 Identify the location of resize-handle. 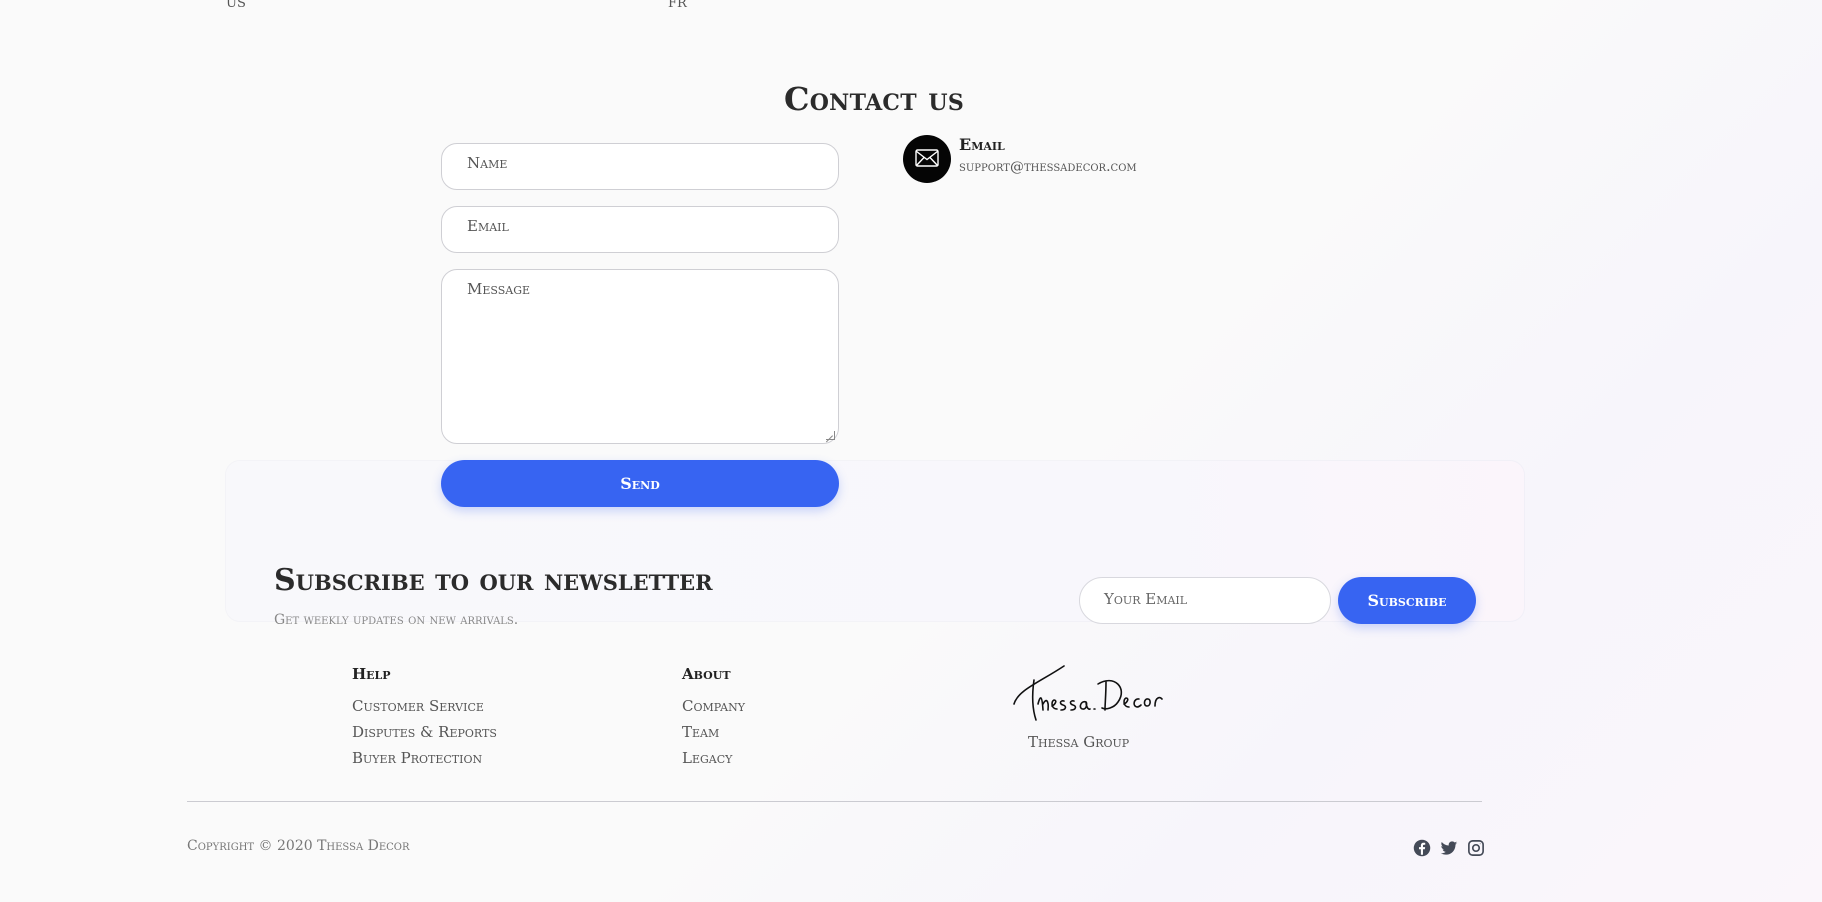
(830, 435).